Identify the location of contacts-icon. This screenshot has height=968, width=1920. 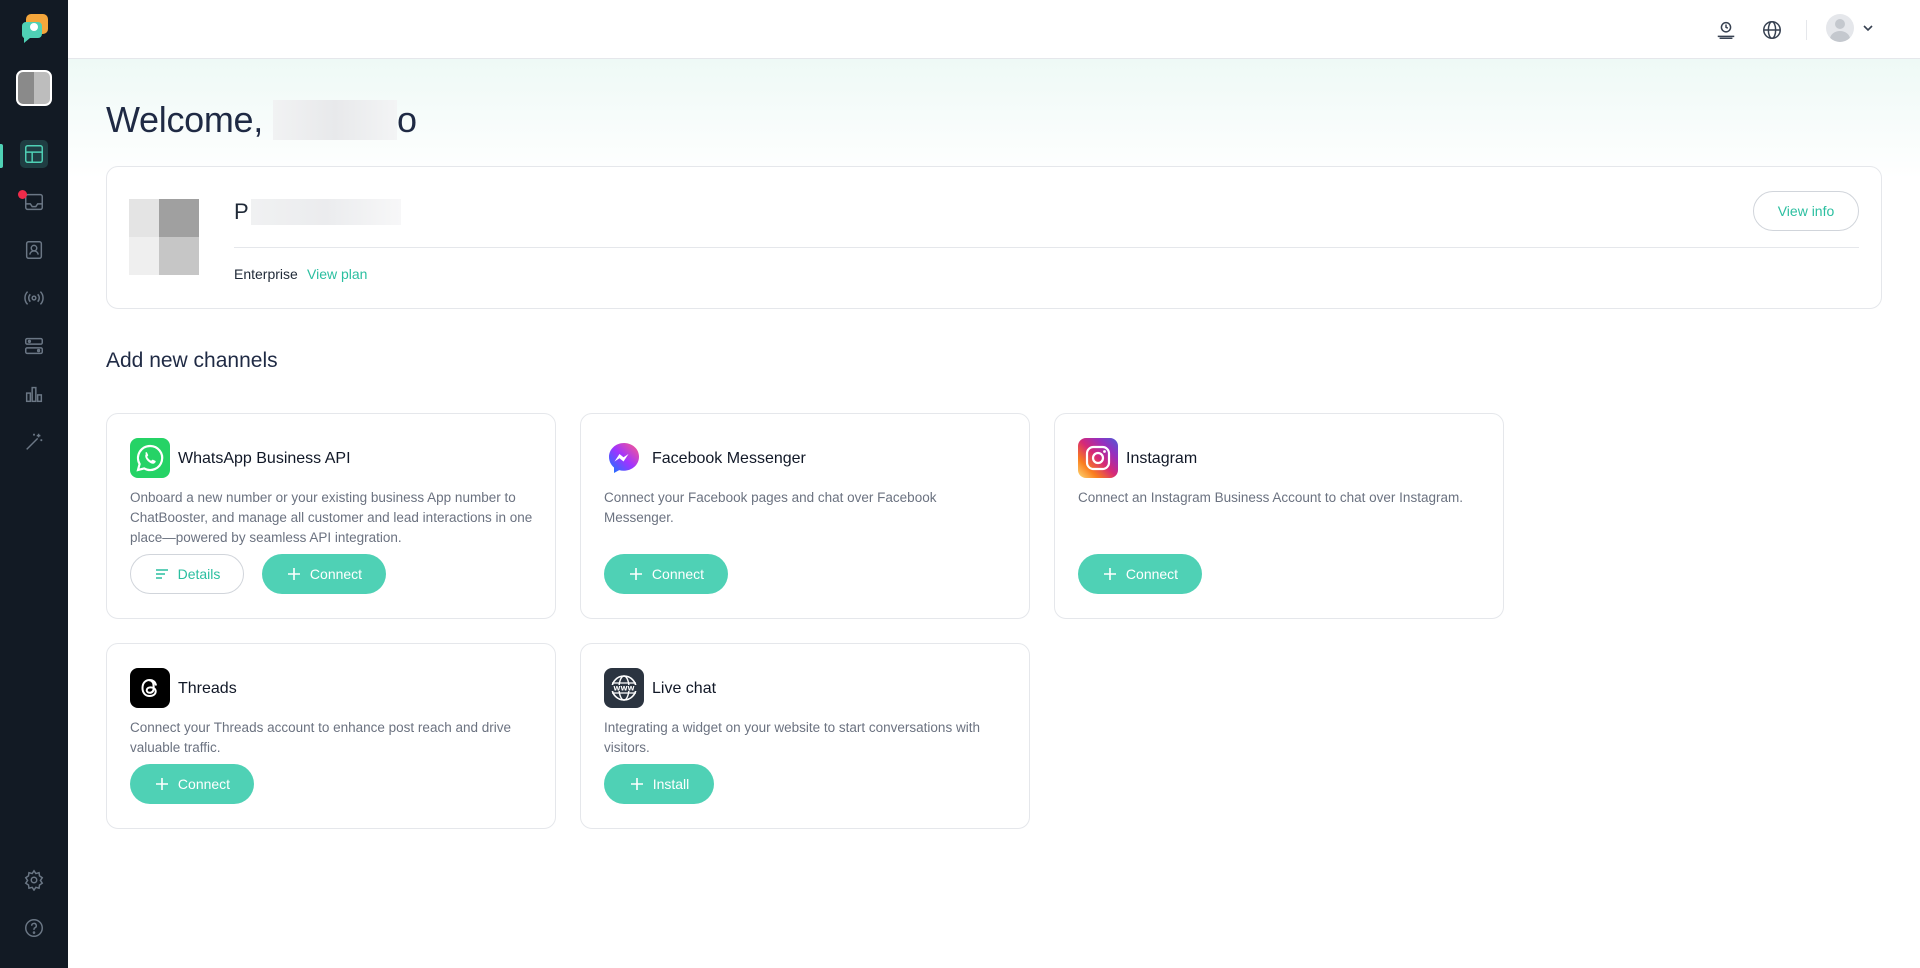
(34, 250).